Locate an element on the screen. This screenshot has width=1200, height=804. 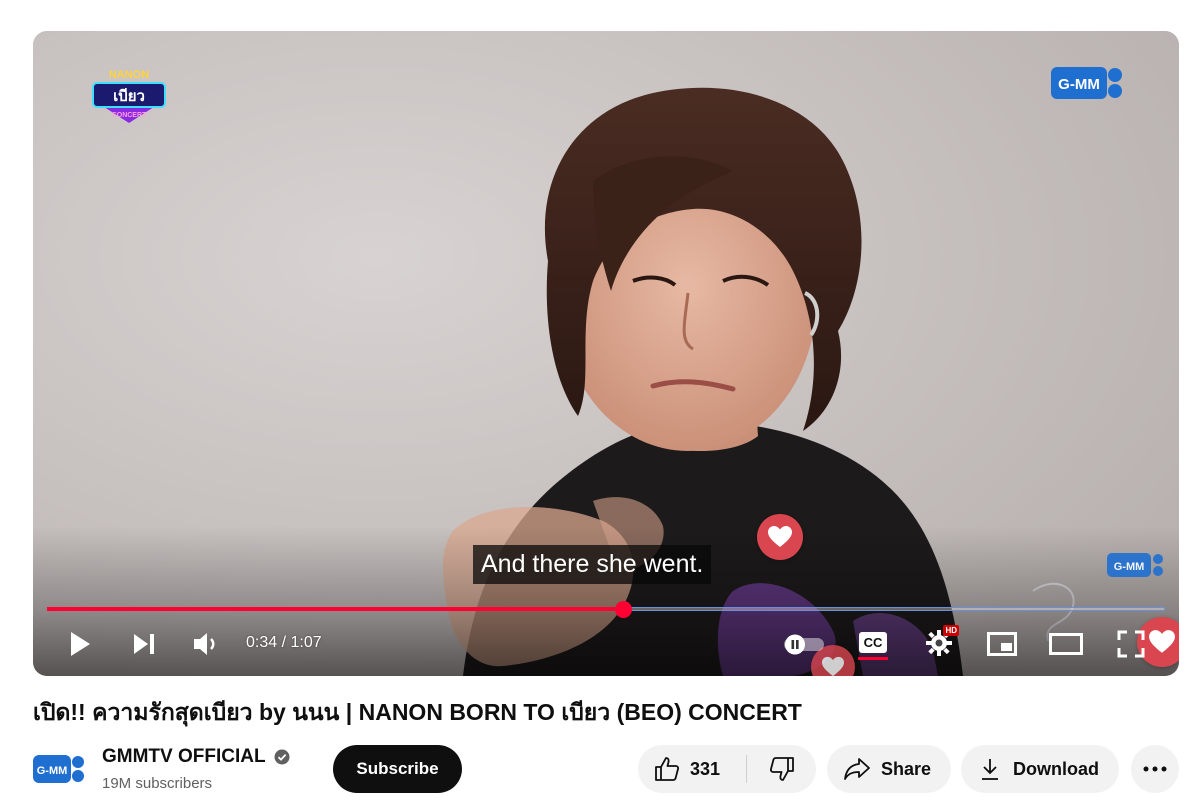
gmmtv-watermark-logo: G-MM is located at coordinates (1088, 83).